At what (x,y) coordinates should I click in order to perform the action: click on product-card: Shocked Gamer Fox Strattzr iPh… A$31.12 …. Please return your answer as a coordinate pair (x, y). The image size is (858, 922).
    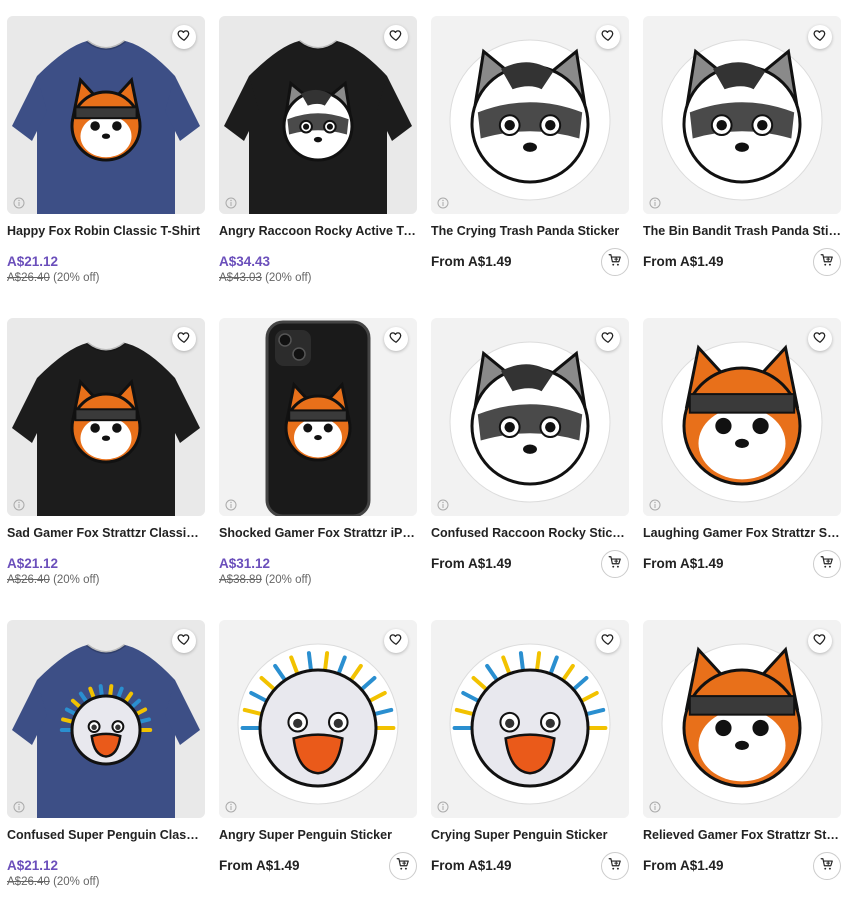
    Looking at the image, I should click on (318, 469).